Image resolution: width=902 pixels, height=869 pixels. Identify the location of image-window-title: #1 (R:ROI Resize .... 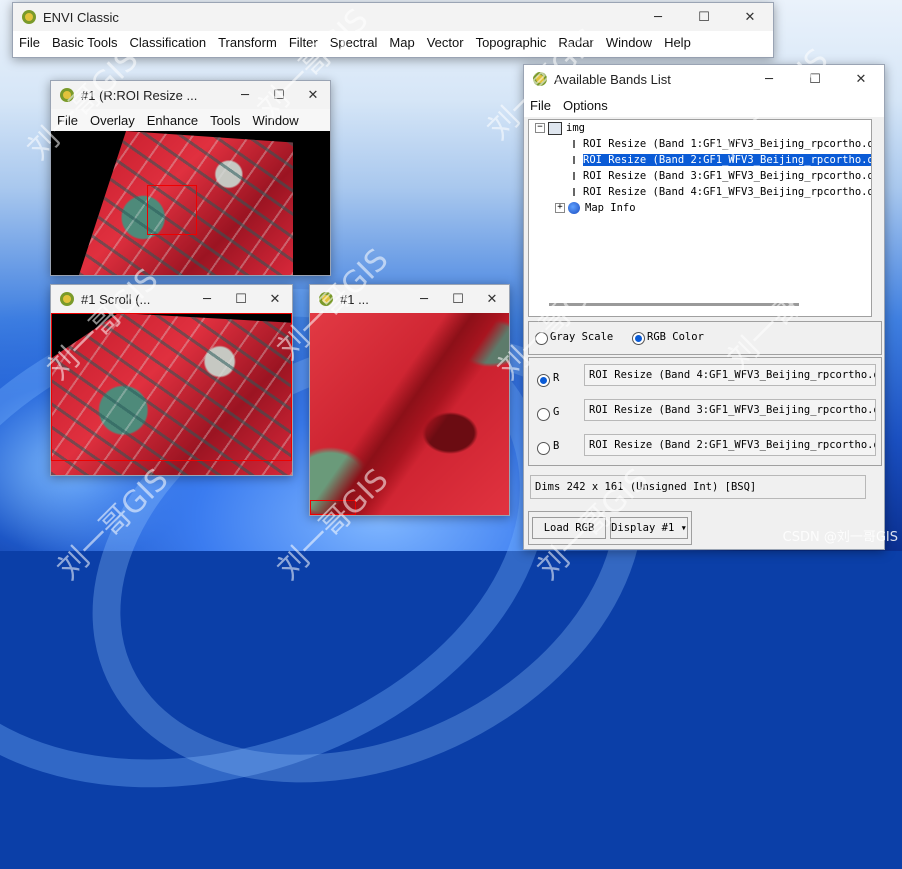
(139, 95).